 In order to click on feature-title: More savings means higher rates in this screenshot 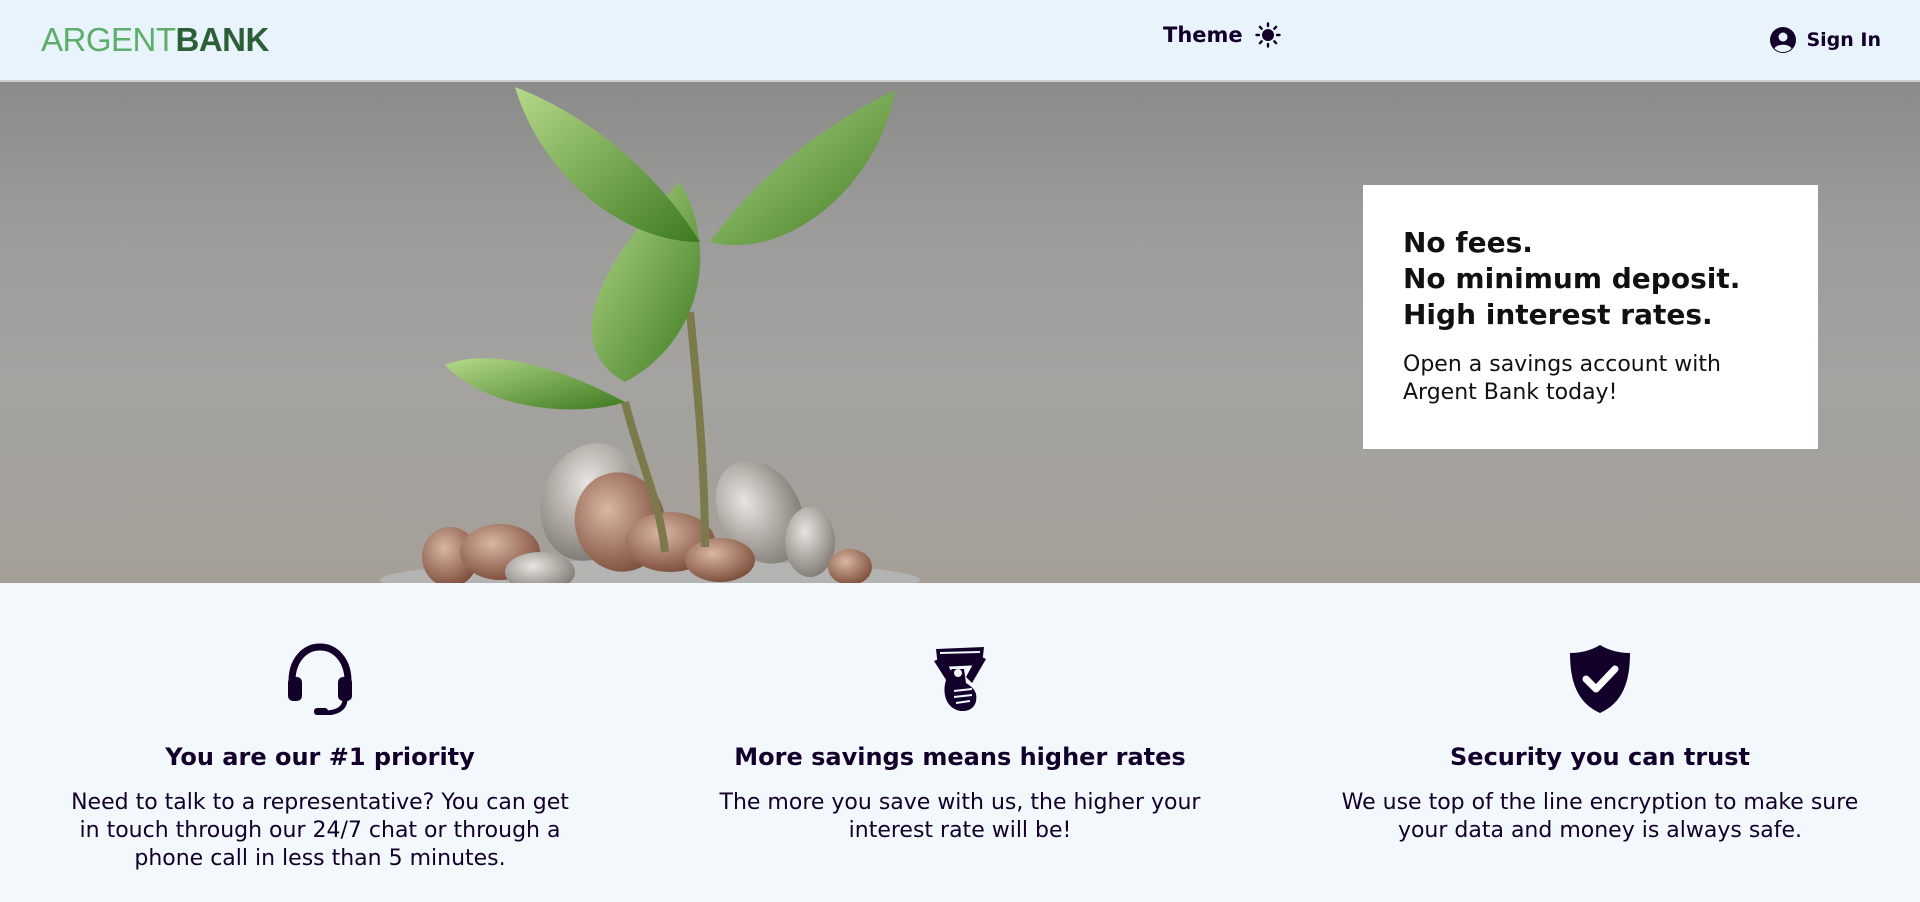, I will do `click(960, 757)`.